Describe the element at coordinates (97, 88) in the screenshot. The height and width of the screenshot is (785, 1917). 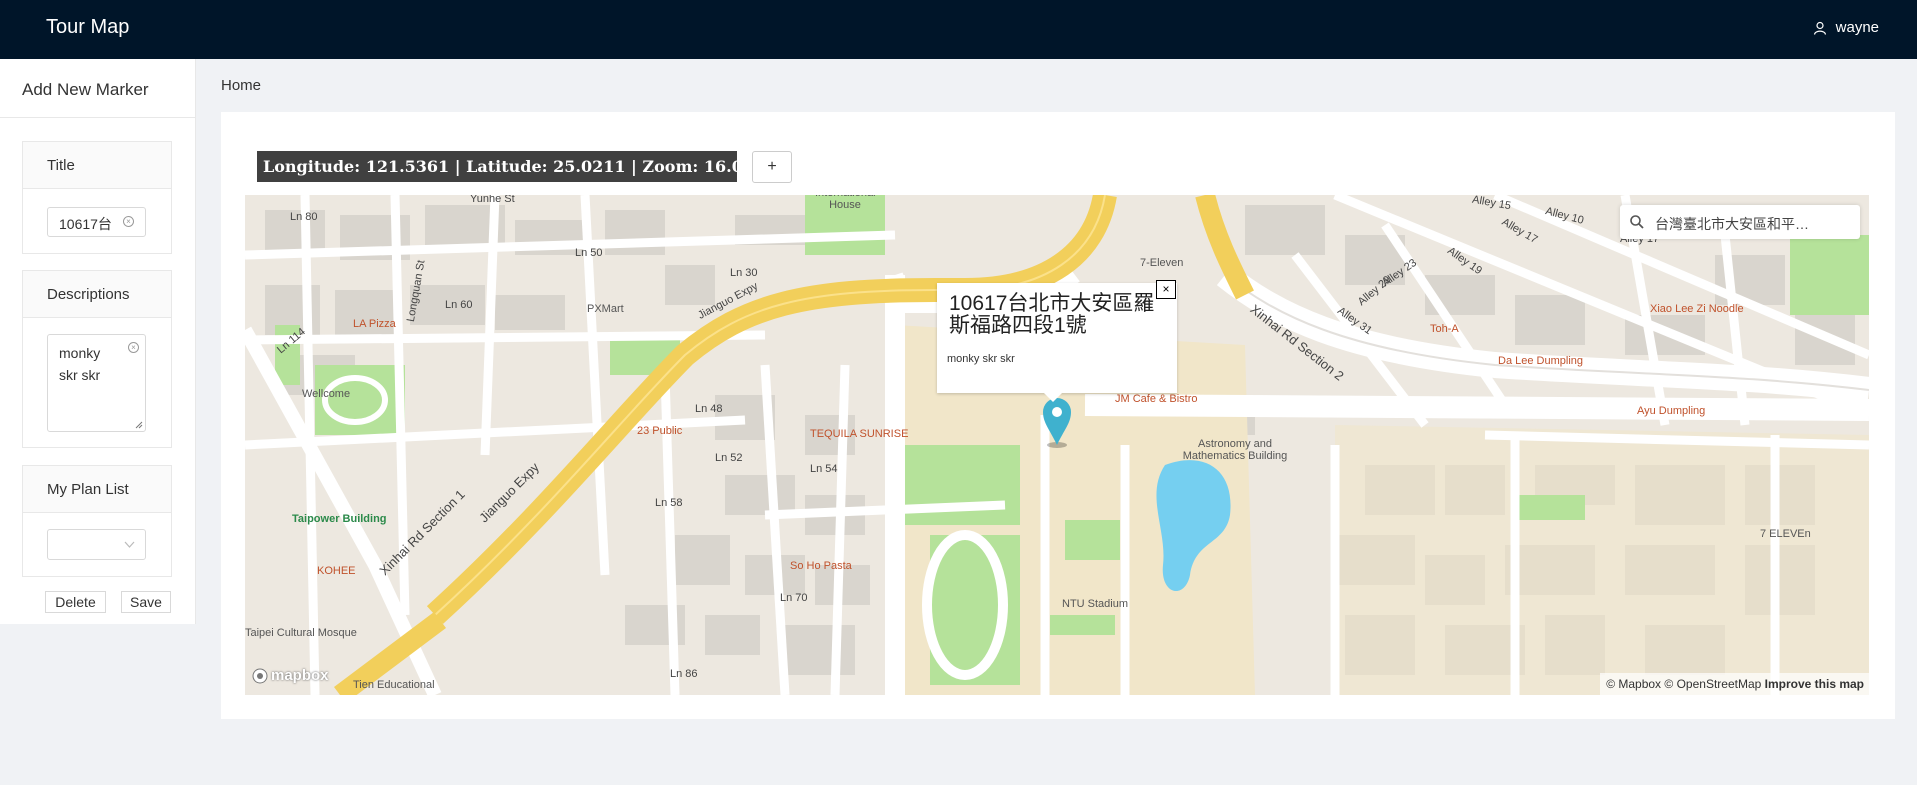
I see `sidebar-title: Add New Marker` at that location.